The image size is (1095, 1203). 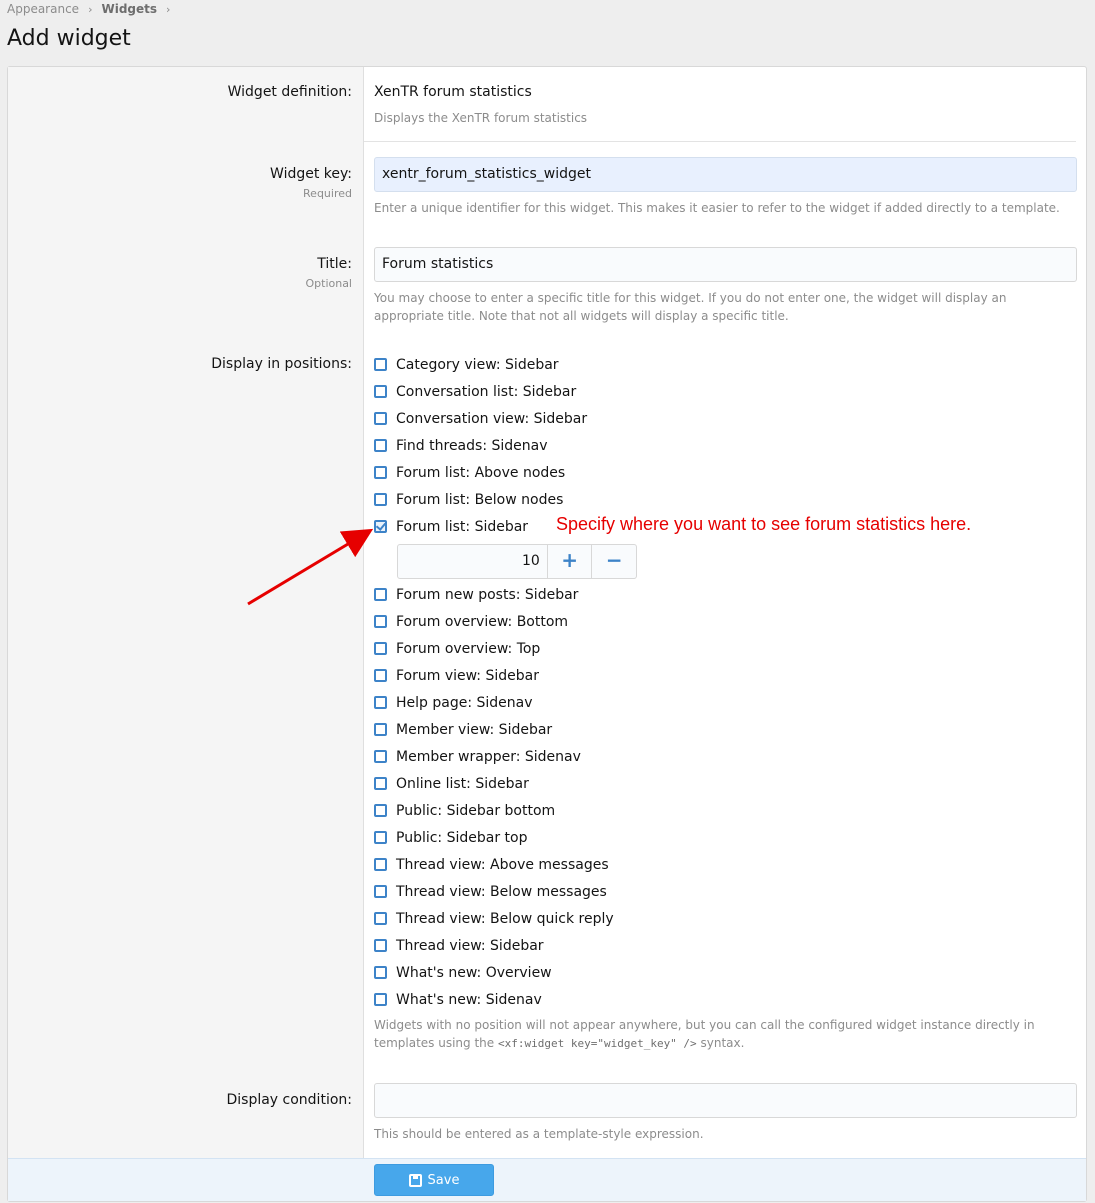 What do you see at coordinates (476, 810) in the screenshot?
I see `position-option-label: Public: Sidebar bottom` at bounding box center [476, 810].